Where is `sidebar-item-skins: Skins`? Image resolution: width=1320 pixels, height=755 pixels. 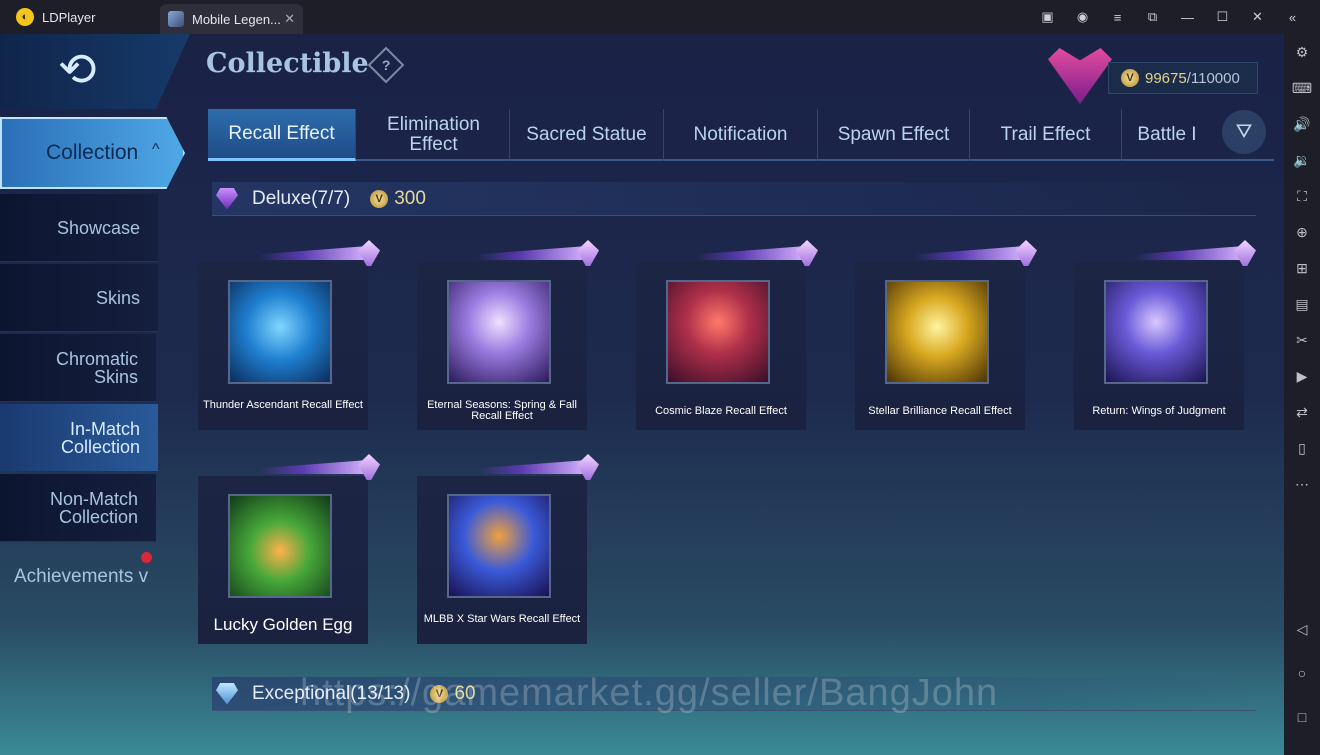 sidebar-item-skins: Skins is located at coordinates (79, 298).